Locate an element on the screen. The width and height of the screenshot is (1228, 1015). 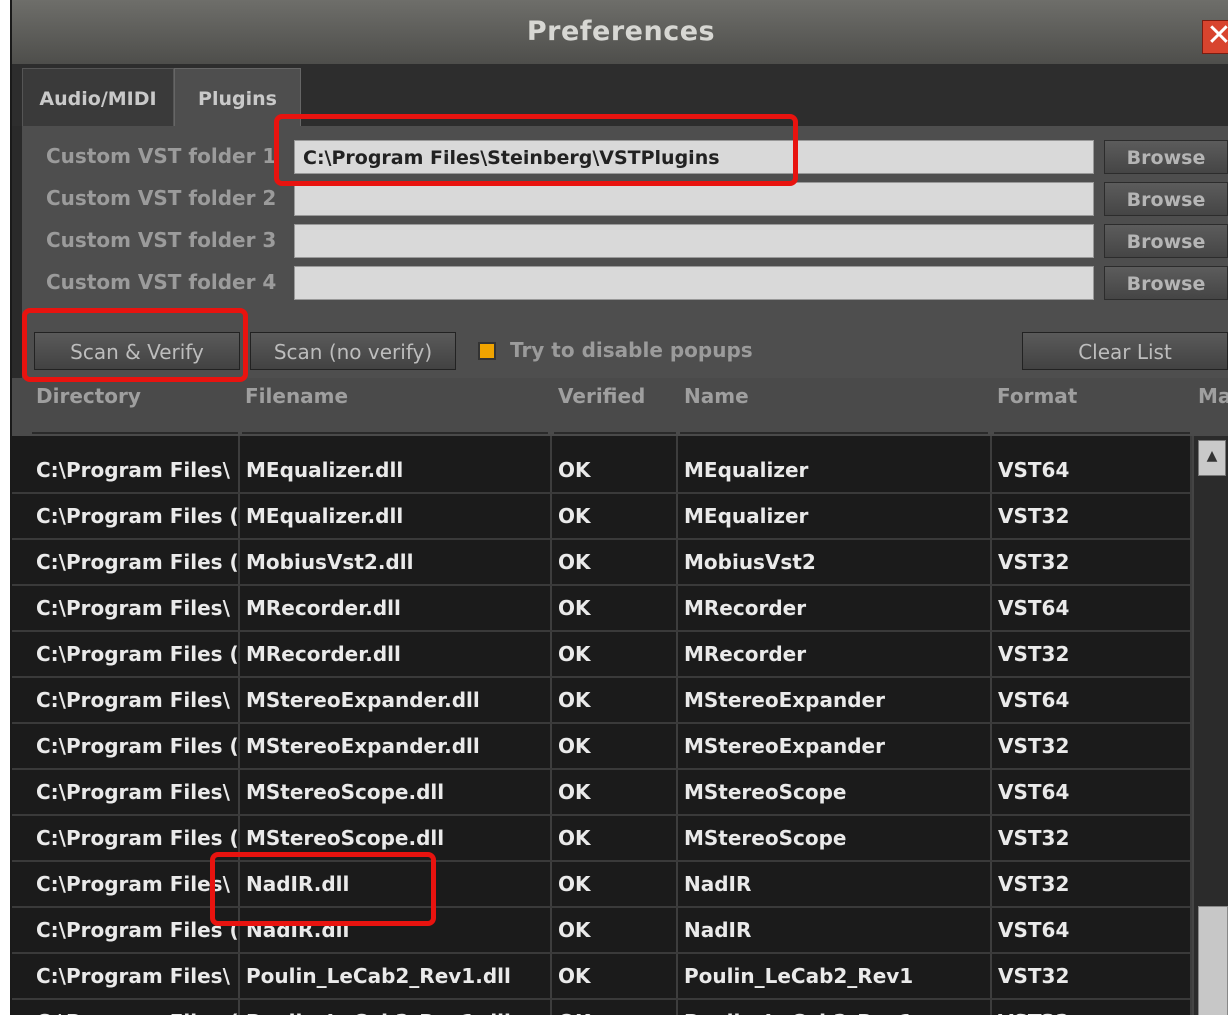
table-row: C:\Program Files\ NadIR.dll OK NadIR VST32 is located at coordinates (601, 885).